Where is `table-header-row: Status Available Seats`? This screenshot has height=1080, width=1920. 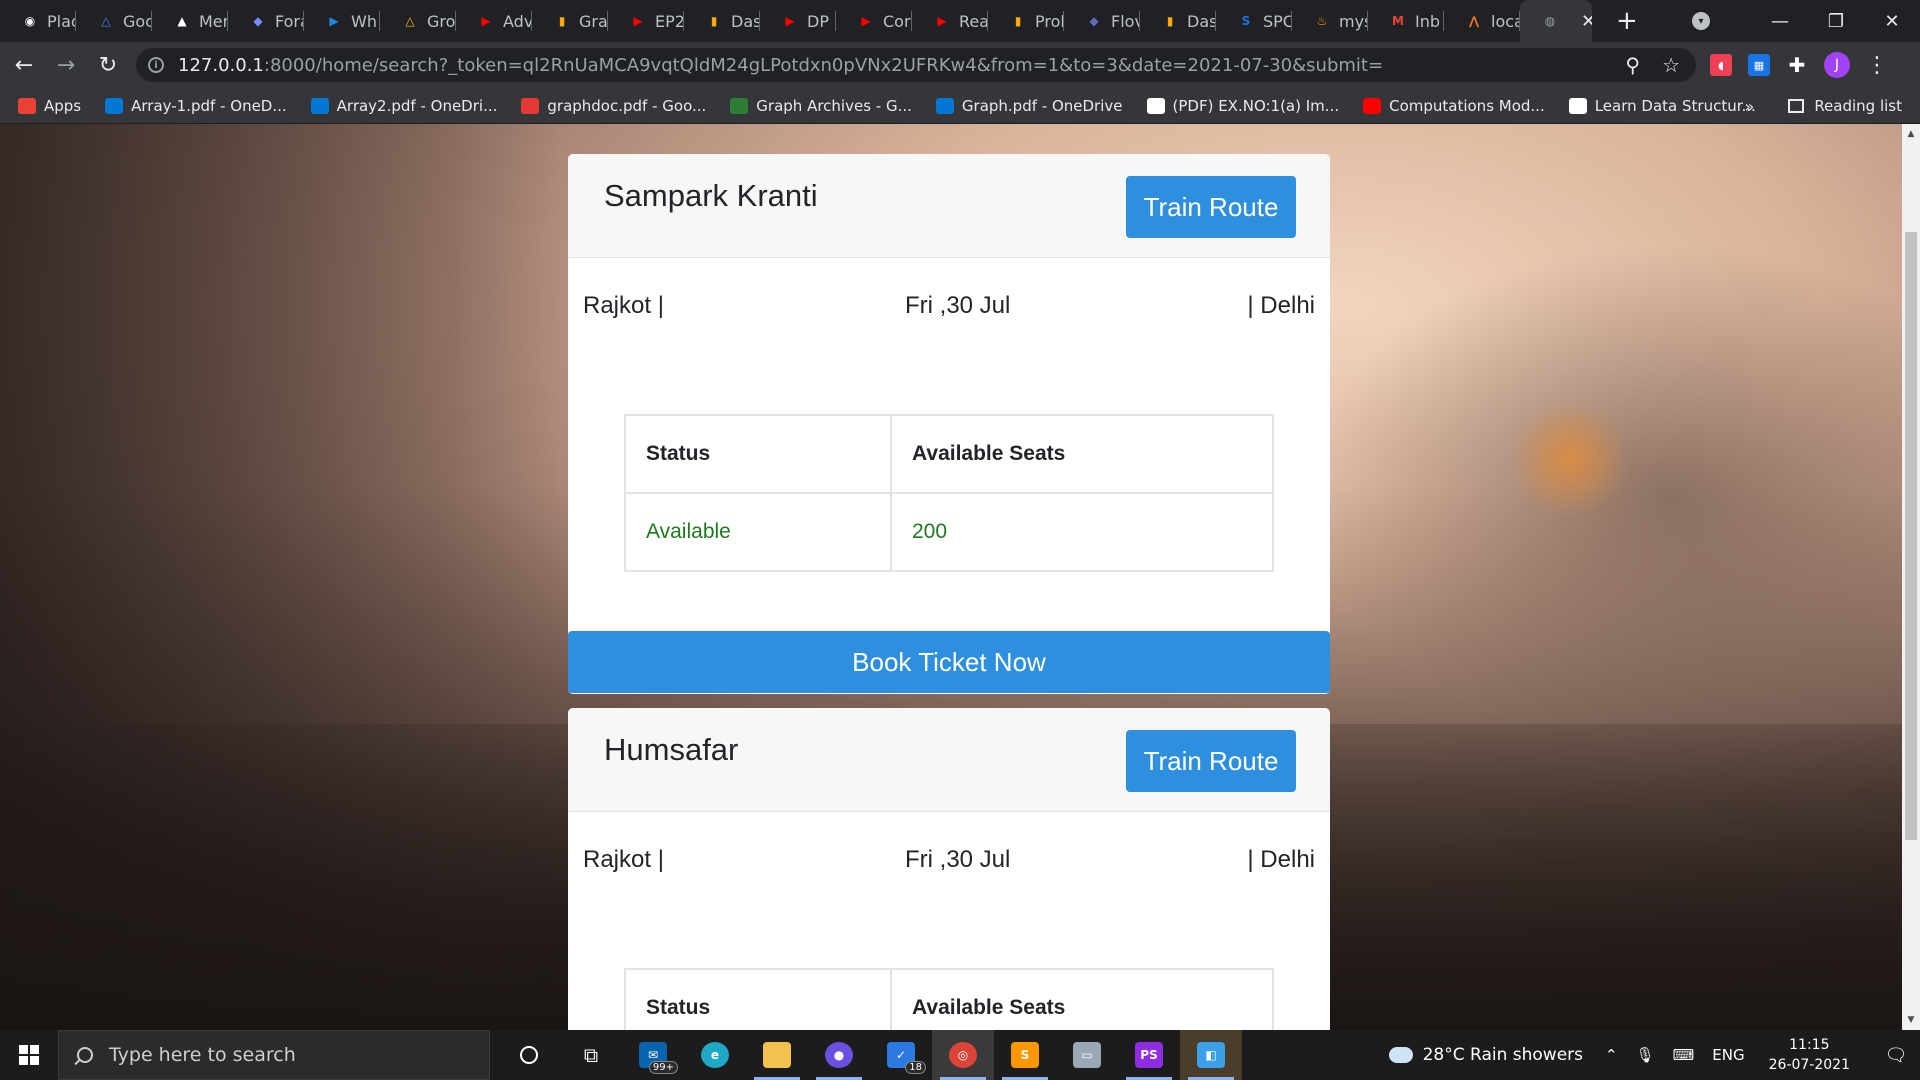 table-header-row: Status Available Seats is located at coordinates (949, 454).